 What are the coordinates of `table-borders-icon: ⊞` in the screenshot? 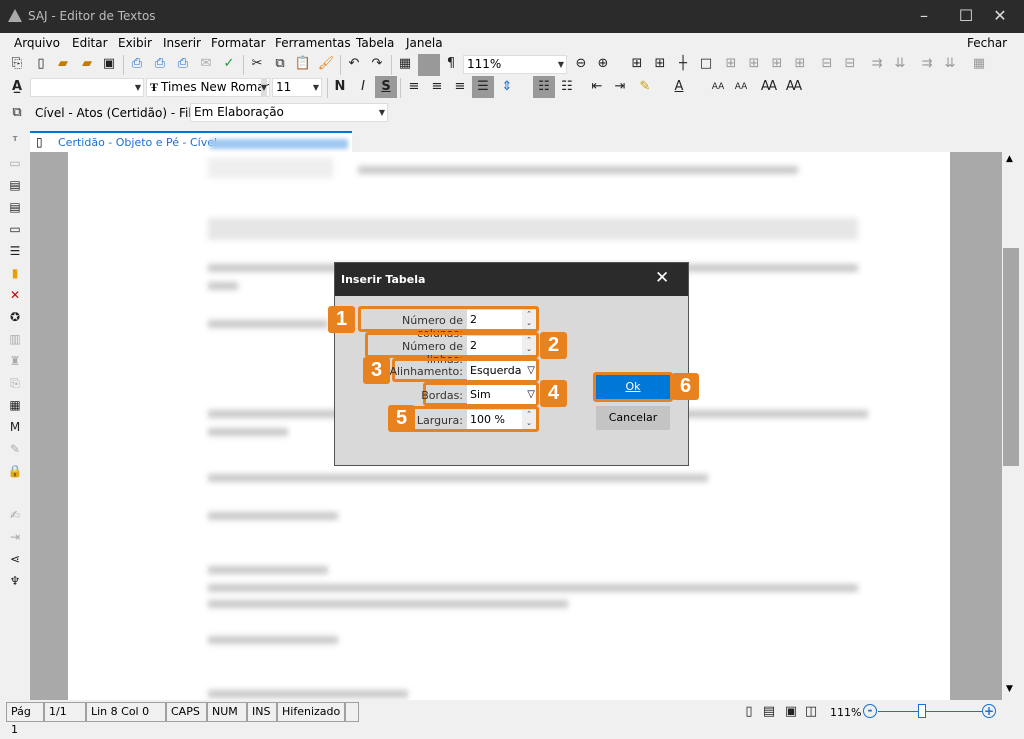 It's located at (637, 64).